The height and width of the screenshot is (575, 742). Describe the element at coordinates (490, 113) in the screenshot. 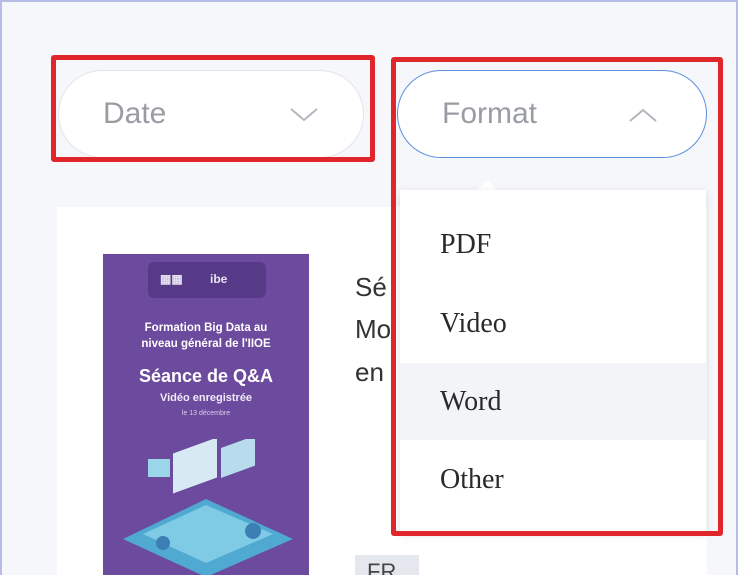

I see `format-filter-label: Format` at that location.